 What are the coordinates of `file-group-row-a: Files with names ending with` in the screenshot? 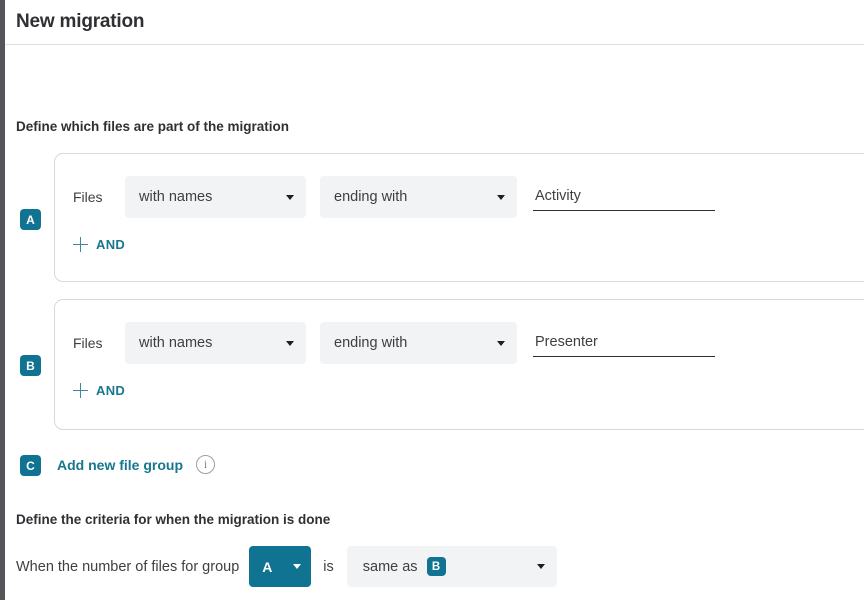 It's located at (394, 197).